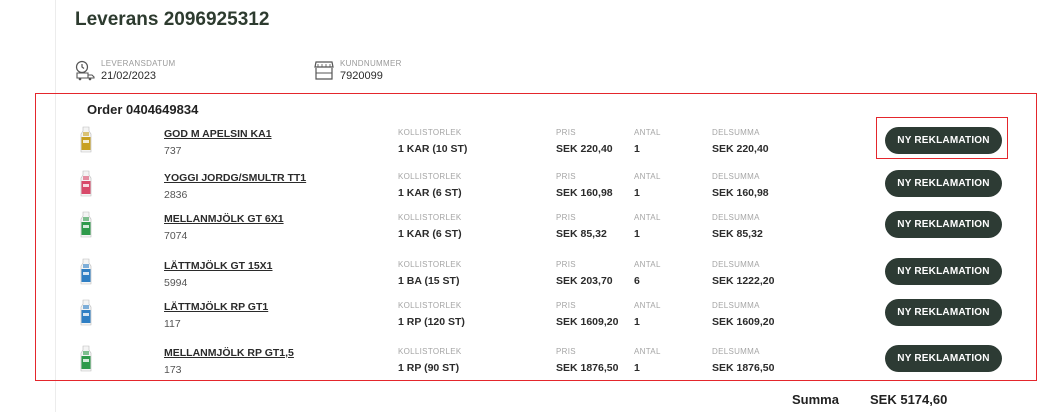 This screenshot has height=412, width=1062. What do you see at coordinates (743, 360) in the screenshot?
I see `subtotal: DELSUMMA SEK 1876,50` at bounding box center [743, 360].